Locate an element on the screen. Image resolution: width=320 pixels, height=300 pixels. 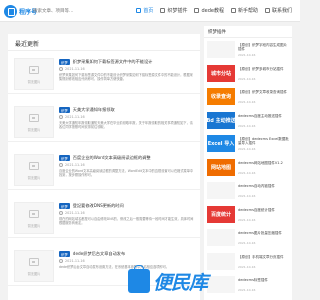
plugin-title: dedecms网站地图插件V1.2 is located at coordinates (264, 163).